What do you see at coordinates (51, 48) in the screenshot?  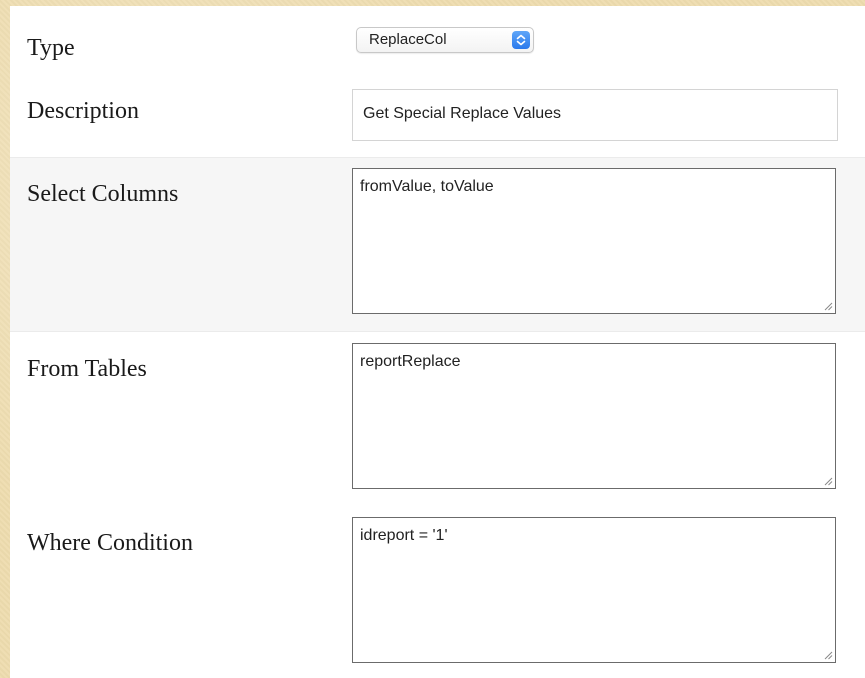 I see `type-label: Type` at bounding box center [51, 48].